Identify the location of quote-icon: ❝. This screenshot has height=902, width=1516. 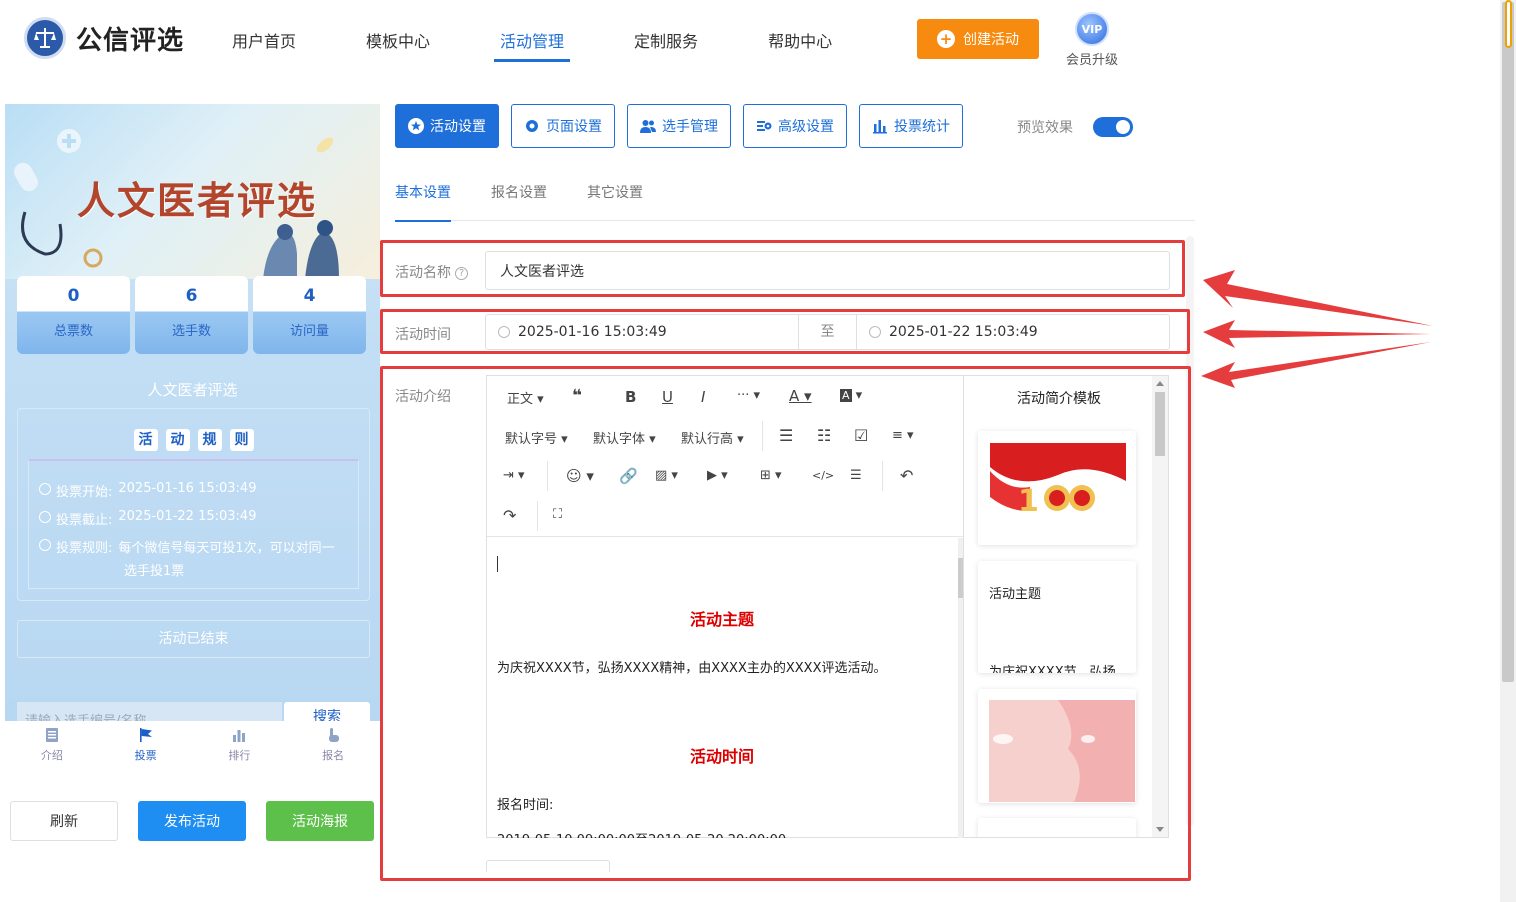
(577, 396).